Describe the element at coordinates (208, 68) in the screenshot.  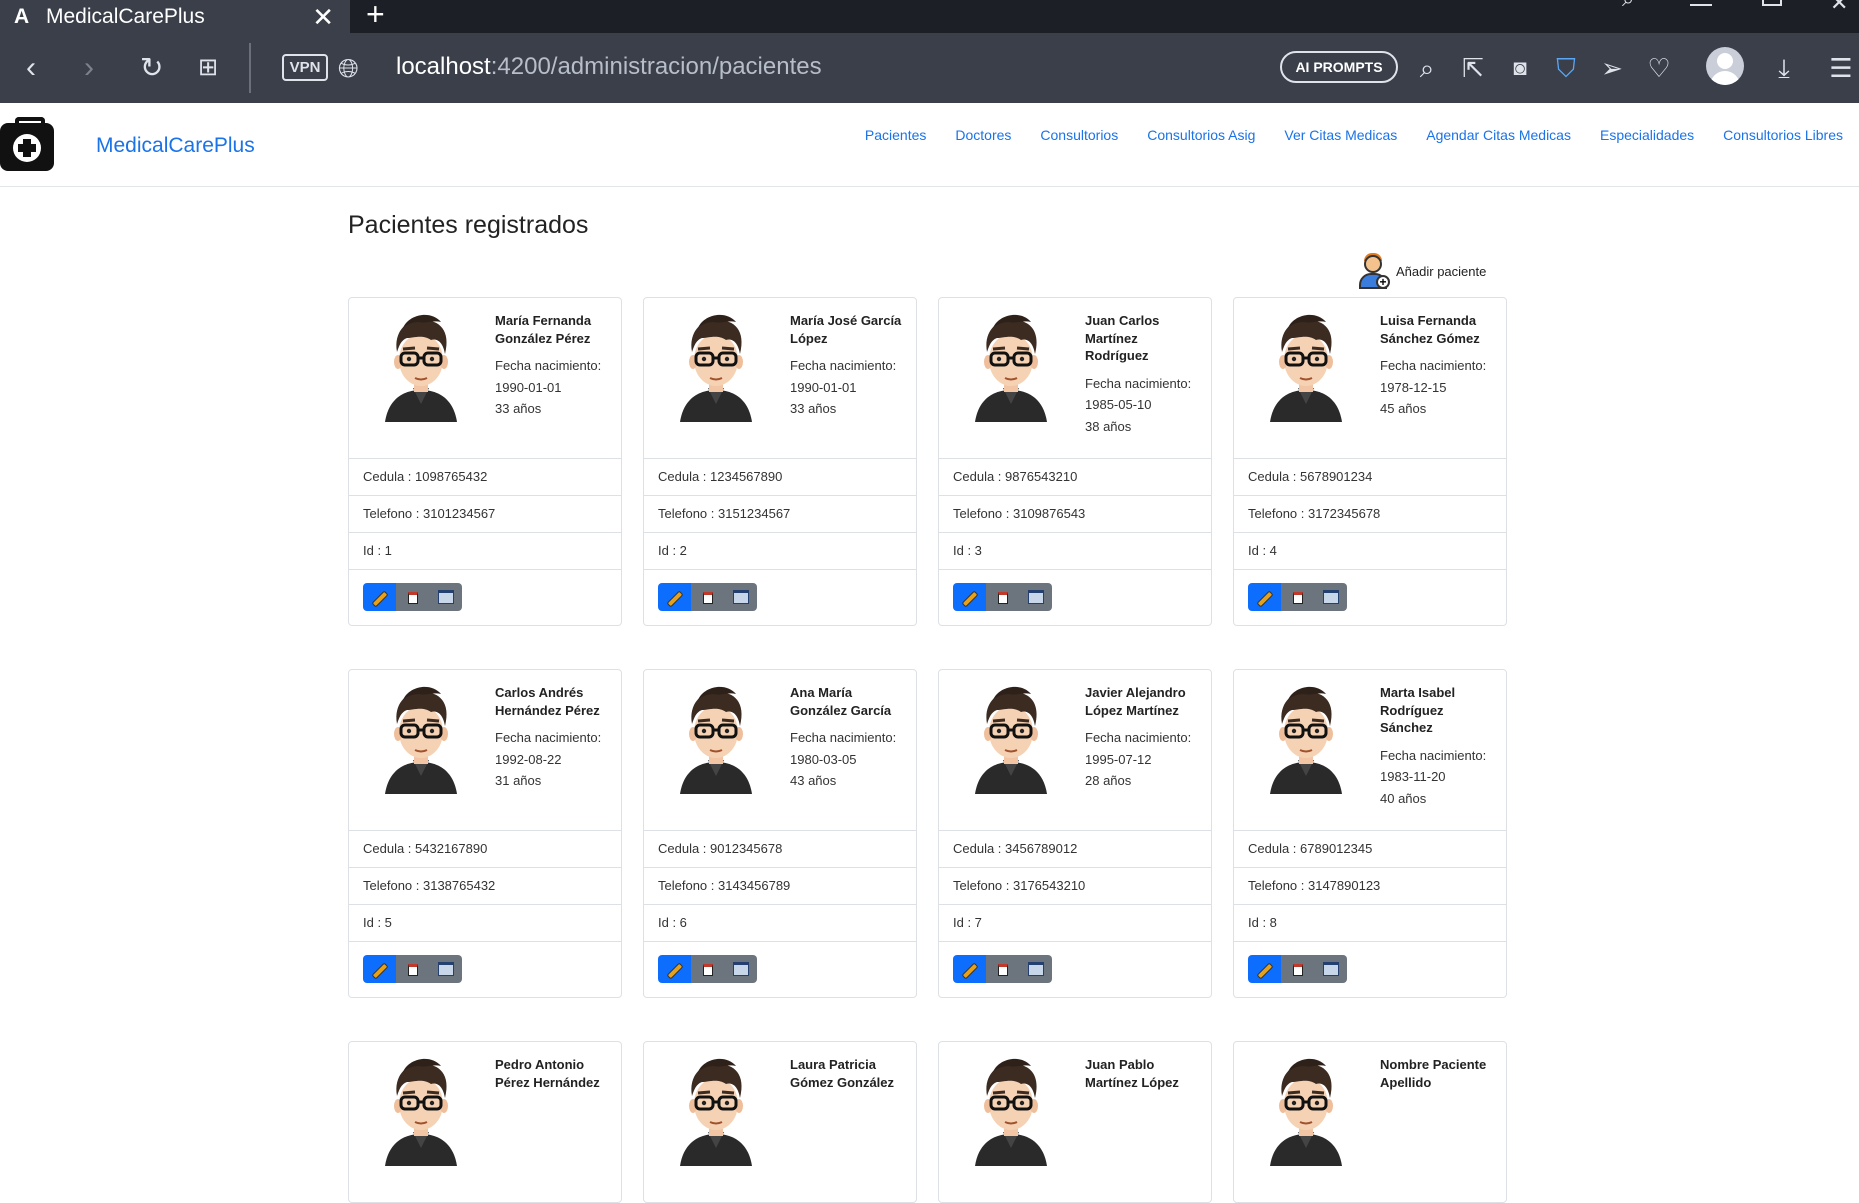
I see `tabs-grid-icon: ⊞` at that location.